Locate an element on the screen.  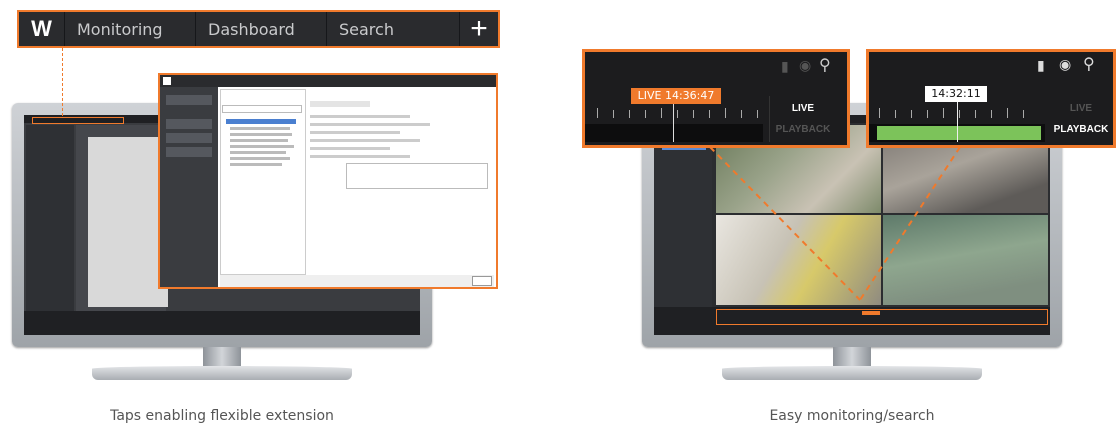
live-timeline-callout: ▮ ◉ ⚲ LIVE 14:36:47 LIVE PLAYBACK is located at coordinates (716, 98).